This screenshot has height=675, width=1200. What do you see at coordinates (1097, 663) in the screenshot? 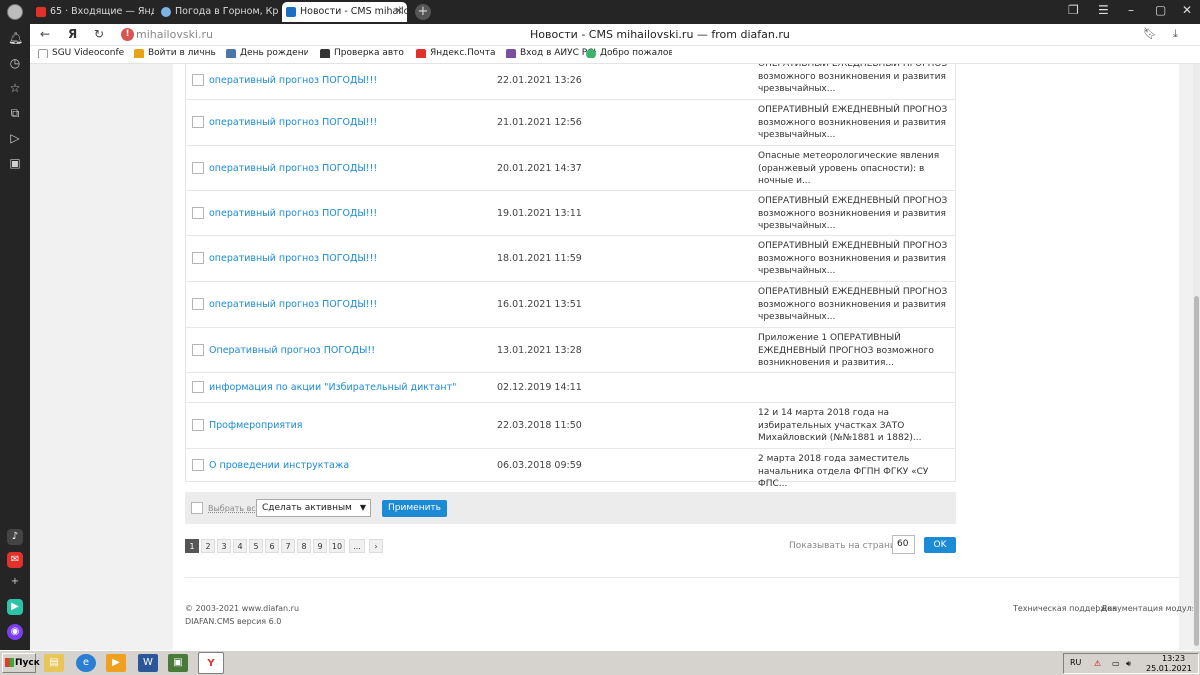
I see `network-warning-icon: ⚠` at bounding box center [1097, 663].